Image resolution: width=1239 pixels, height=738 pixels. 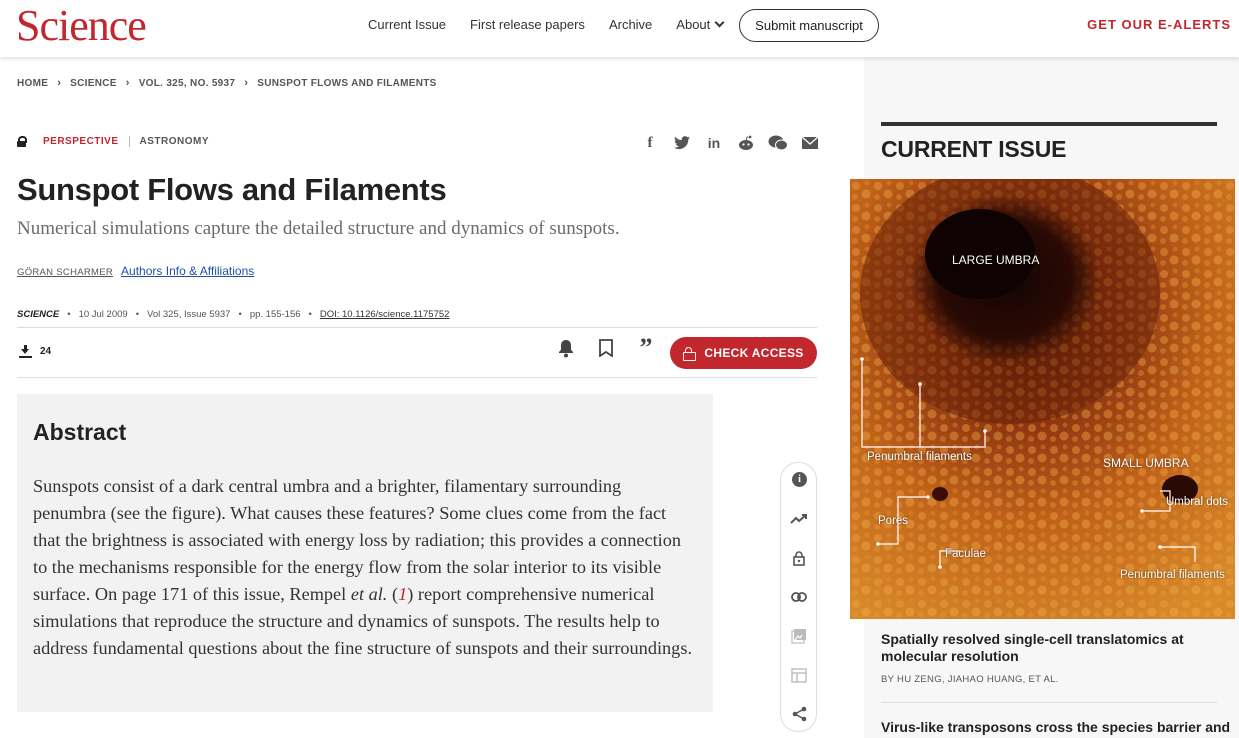 I want to click on link-icon, so click(x=799, y=597).